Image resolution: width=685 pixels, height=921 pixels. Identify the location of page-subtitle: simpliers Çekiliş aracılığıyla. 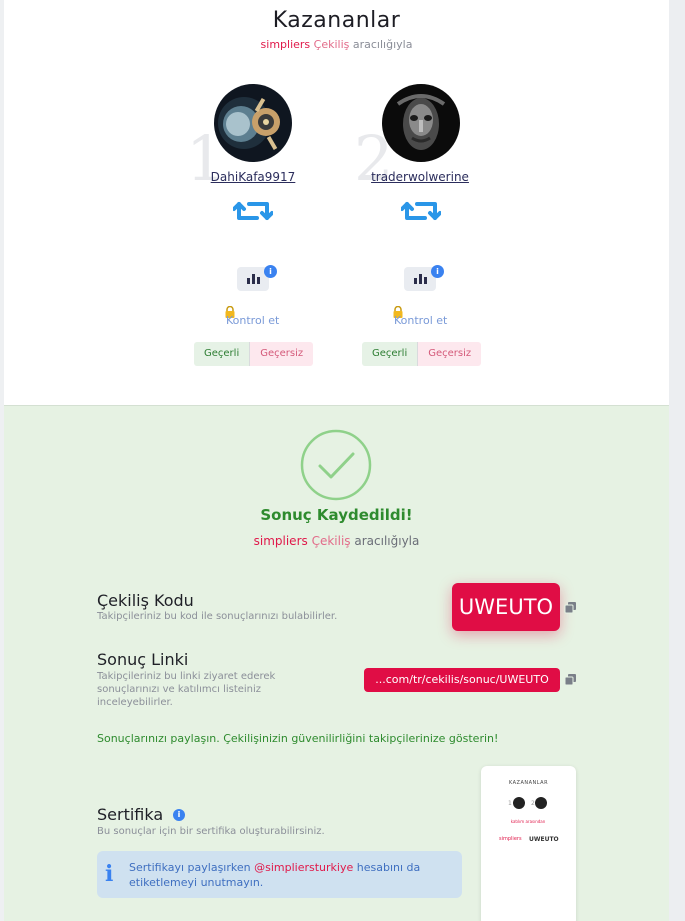
(336, 44).